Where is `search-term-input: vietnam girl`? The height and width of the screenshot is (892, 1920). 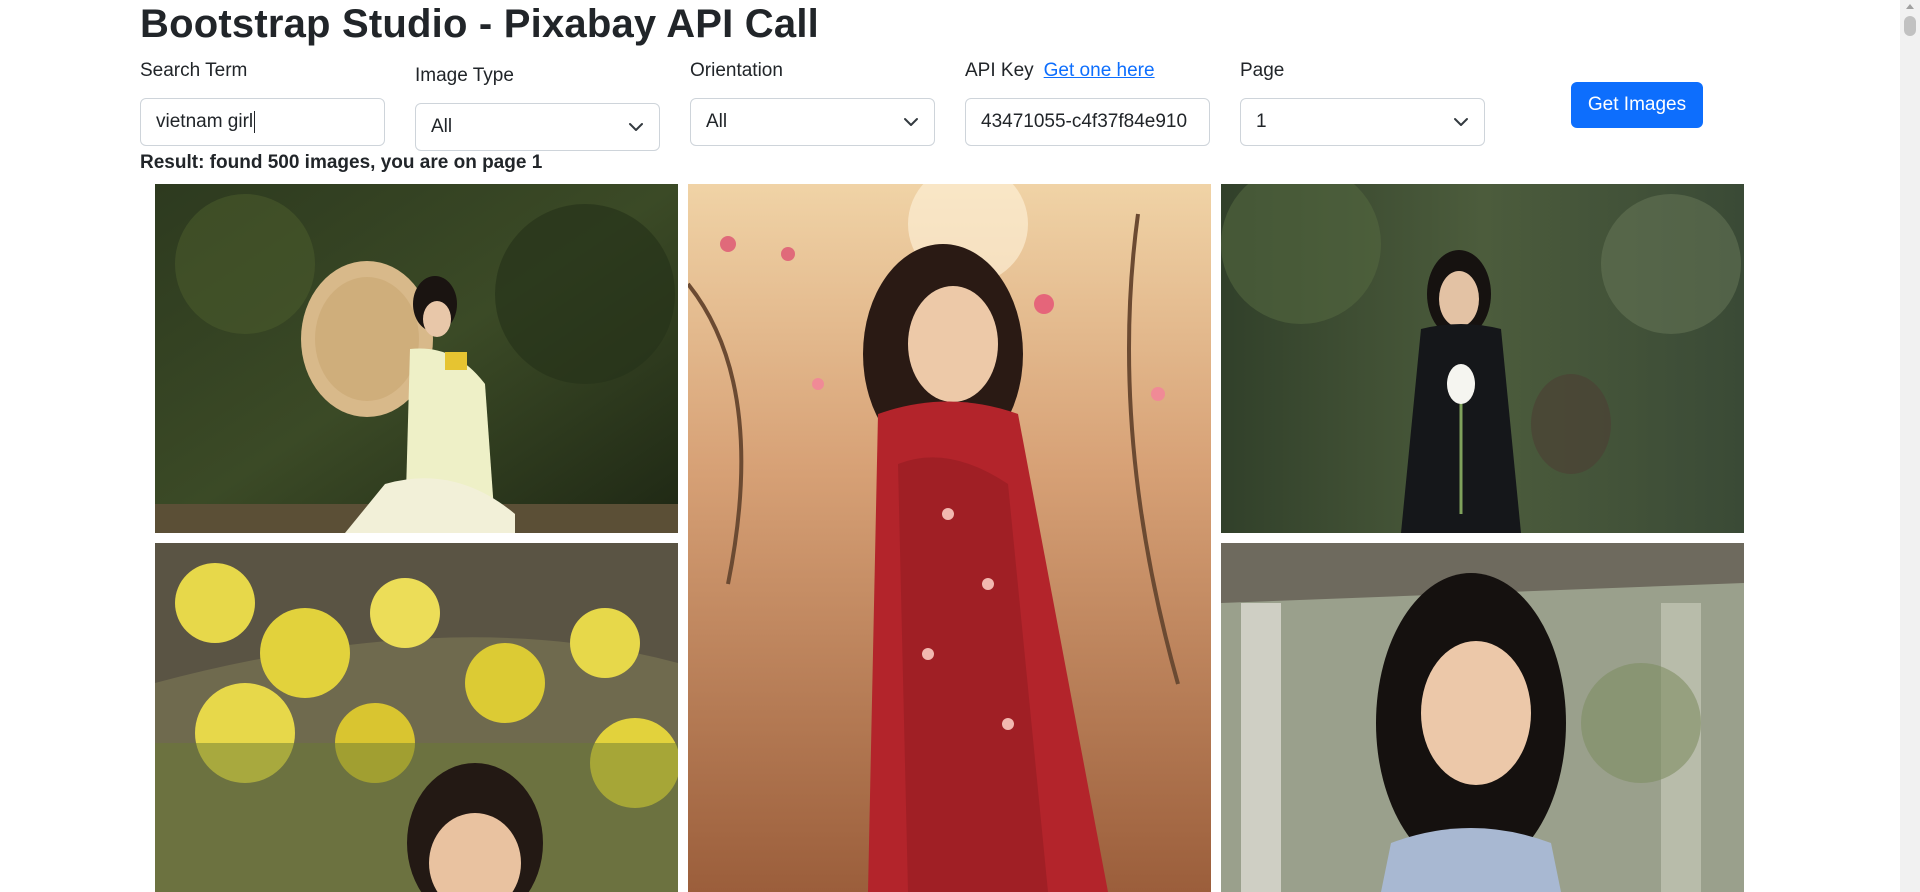
search-term-input: vietnam girl is located at coordinates (262, 122).